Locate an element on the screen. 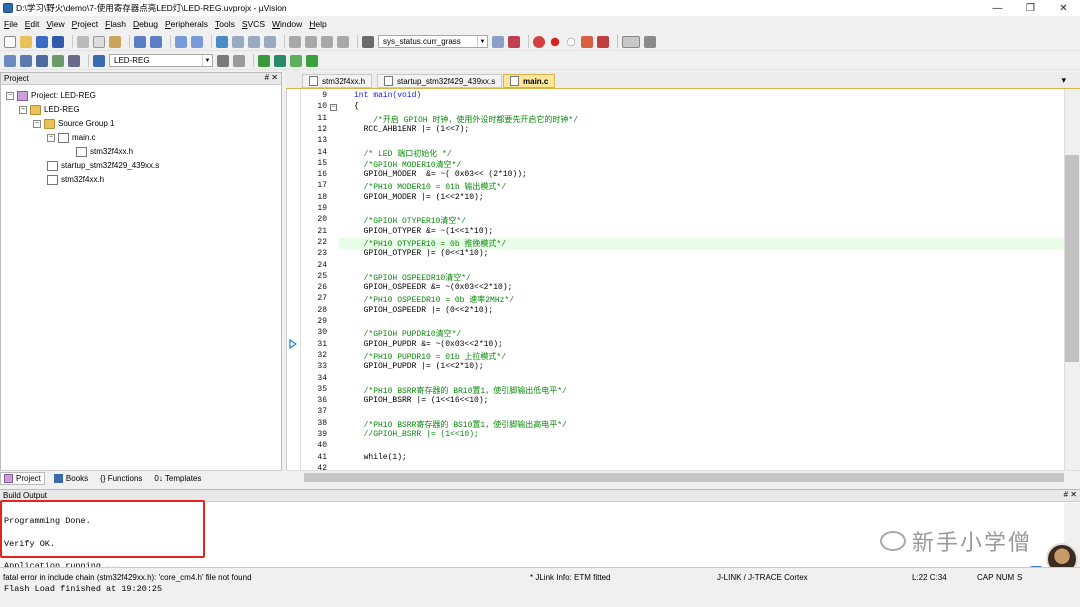 The height and width of the screenshot is (607, 1080). code-line: GPIOH_PUPDR |= (1<<2*10); is located at coordinates (419, 366).